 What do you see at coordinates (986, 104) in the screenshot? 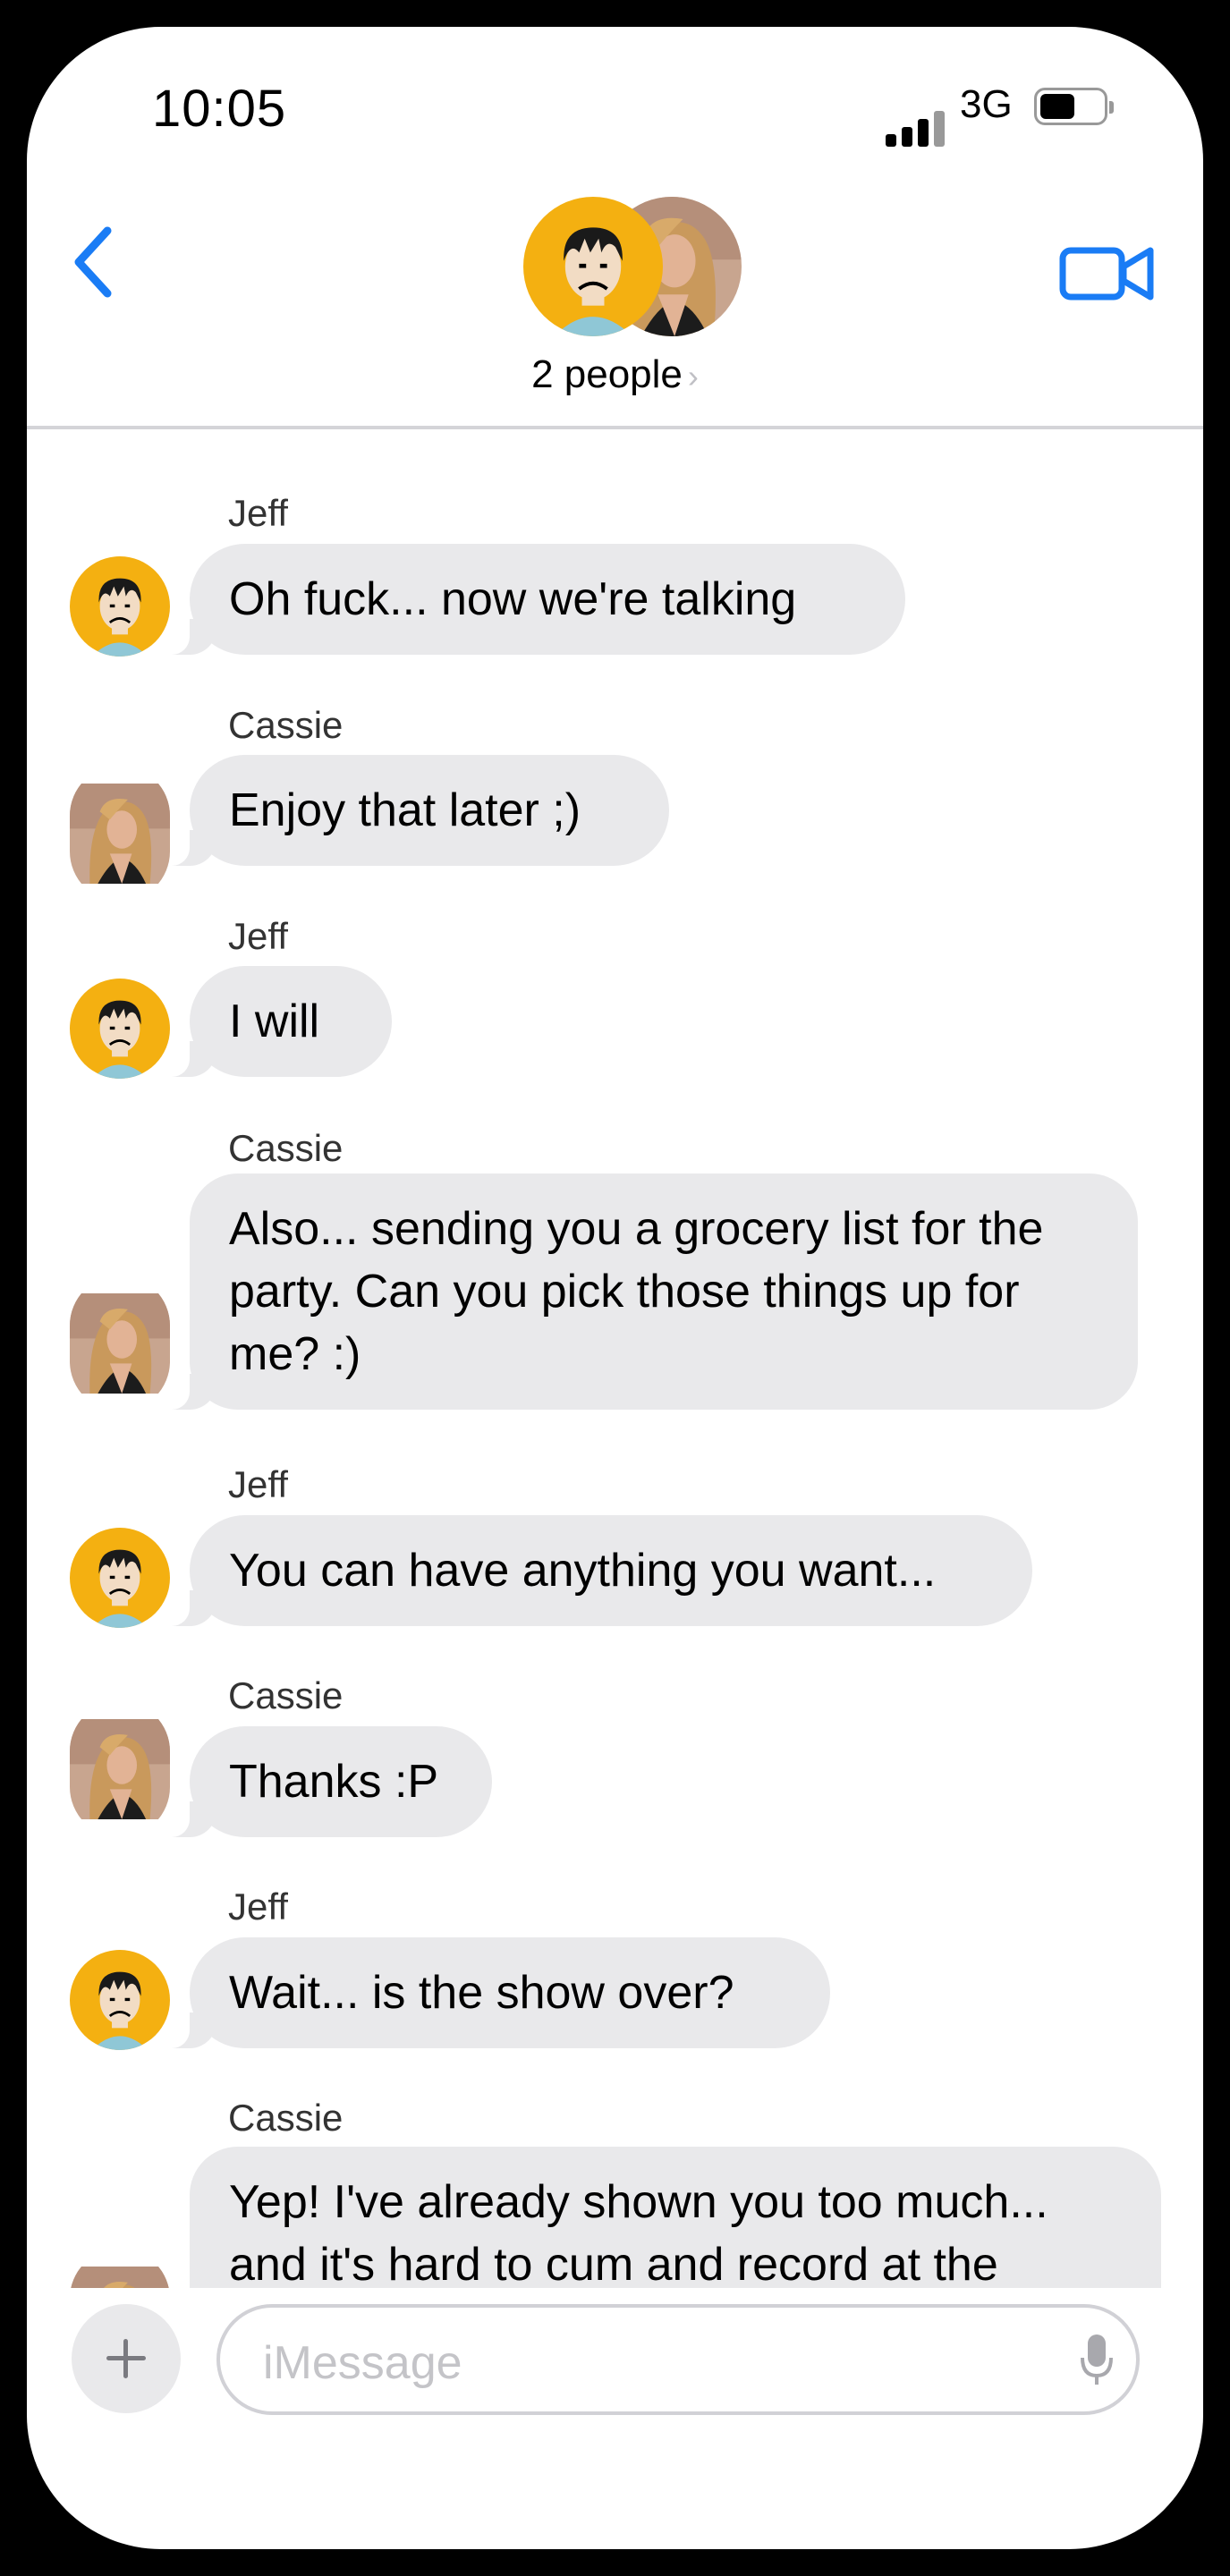
I see `network-type: 3G` at bounding box center [986, 104].